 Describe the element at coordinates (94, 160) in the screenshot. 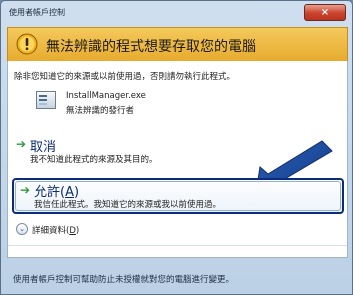

I see `cancel-option-description: 我不知道此程式的來源及其目的。` at that location.